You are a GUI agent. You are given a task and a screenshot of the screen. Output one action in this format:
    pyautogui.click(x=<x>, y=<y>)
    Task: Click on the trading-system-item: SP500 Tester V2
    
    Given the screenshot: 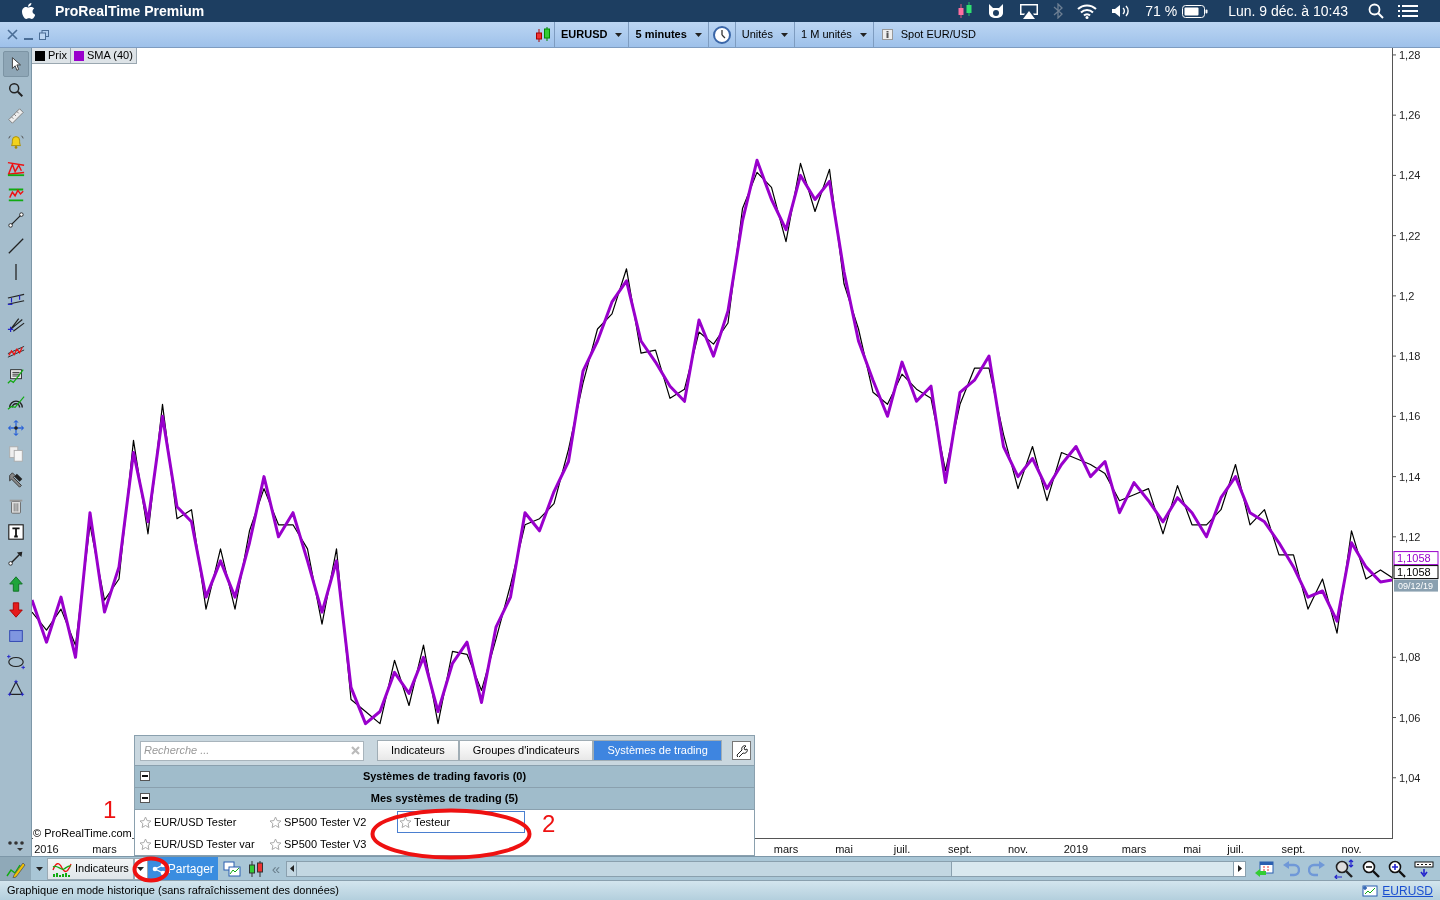 What is the action you would take?
    pyautogui.click(x=332, y=822)
    